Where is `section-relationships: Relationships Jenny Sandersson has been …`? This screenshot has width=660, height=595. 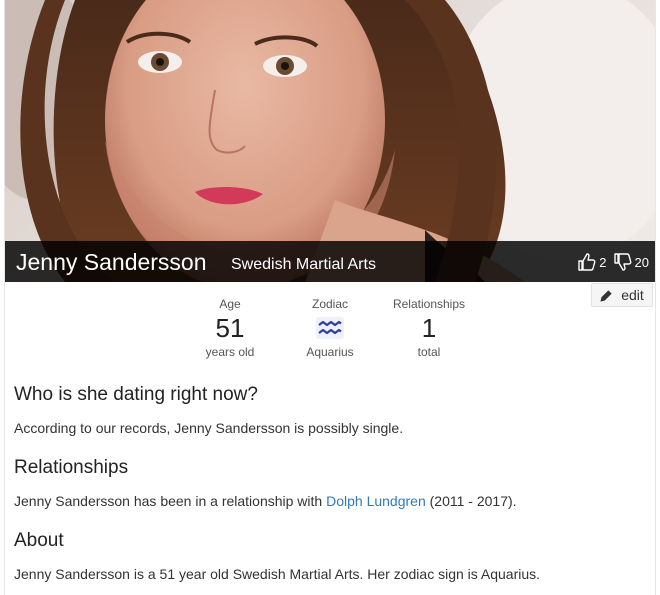 section-relationships: Relationships Jenny Sandersson has been … is located at coordinates (329, 483).